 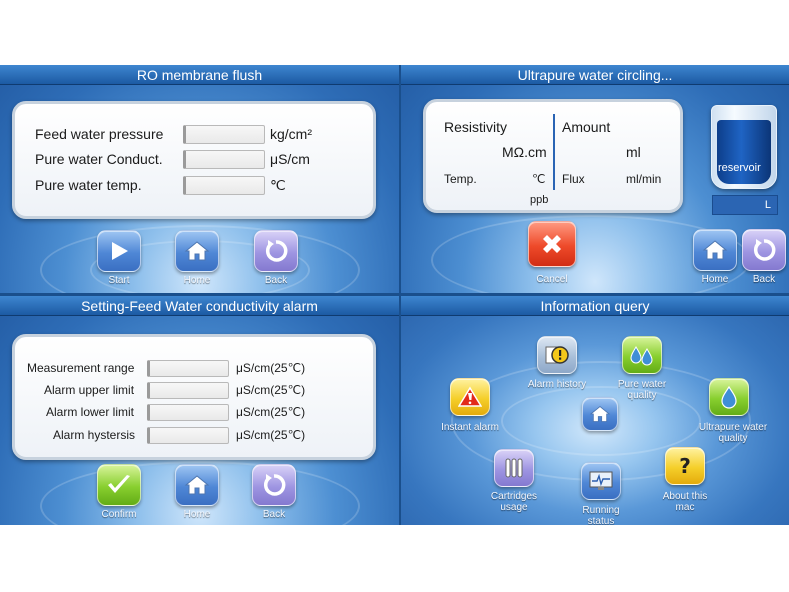 What do you see at coordinates (476, 127) in the screenshot?
I see `resistivity-label: Resistivity` at bounding box center [476, 127].